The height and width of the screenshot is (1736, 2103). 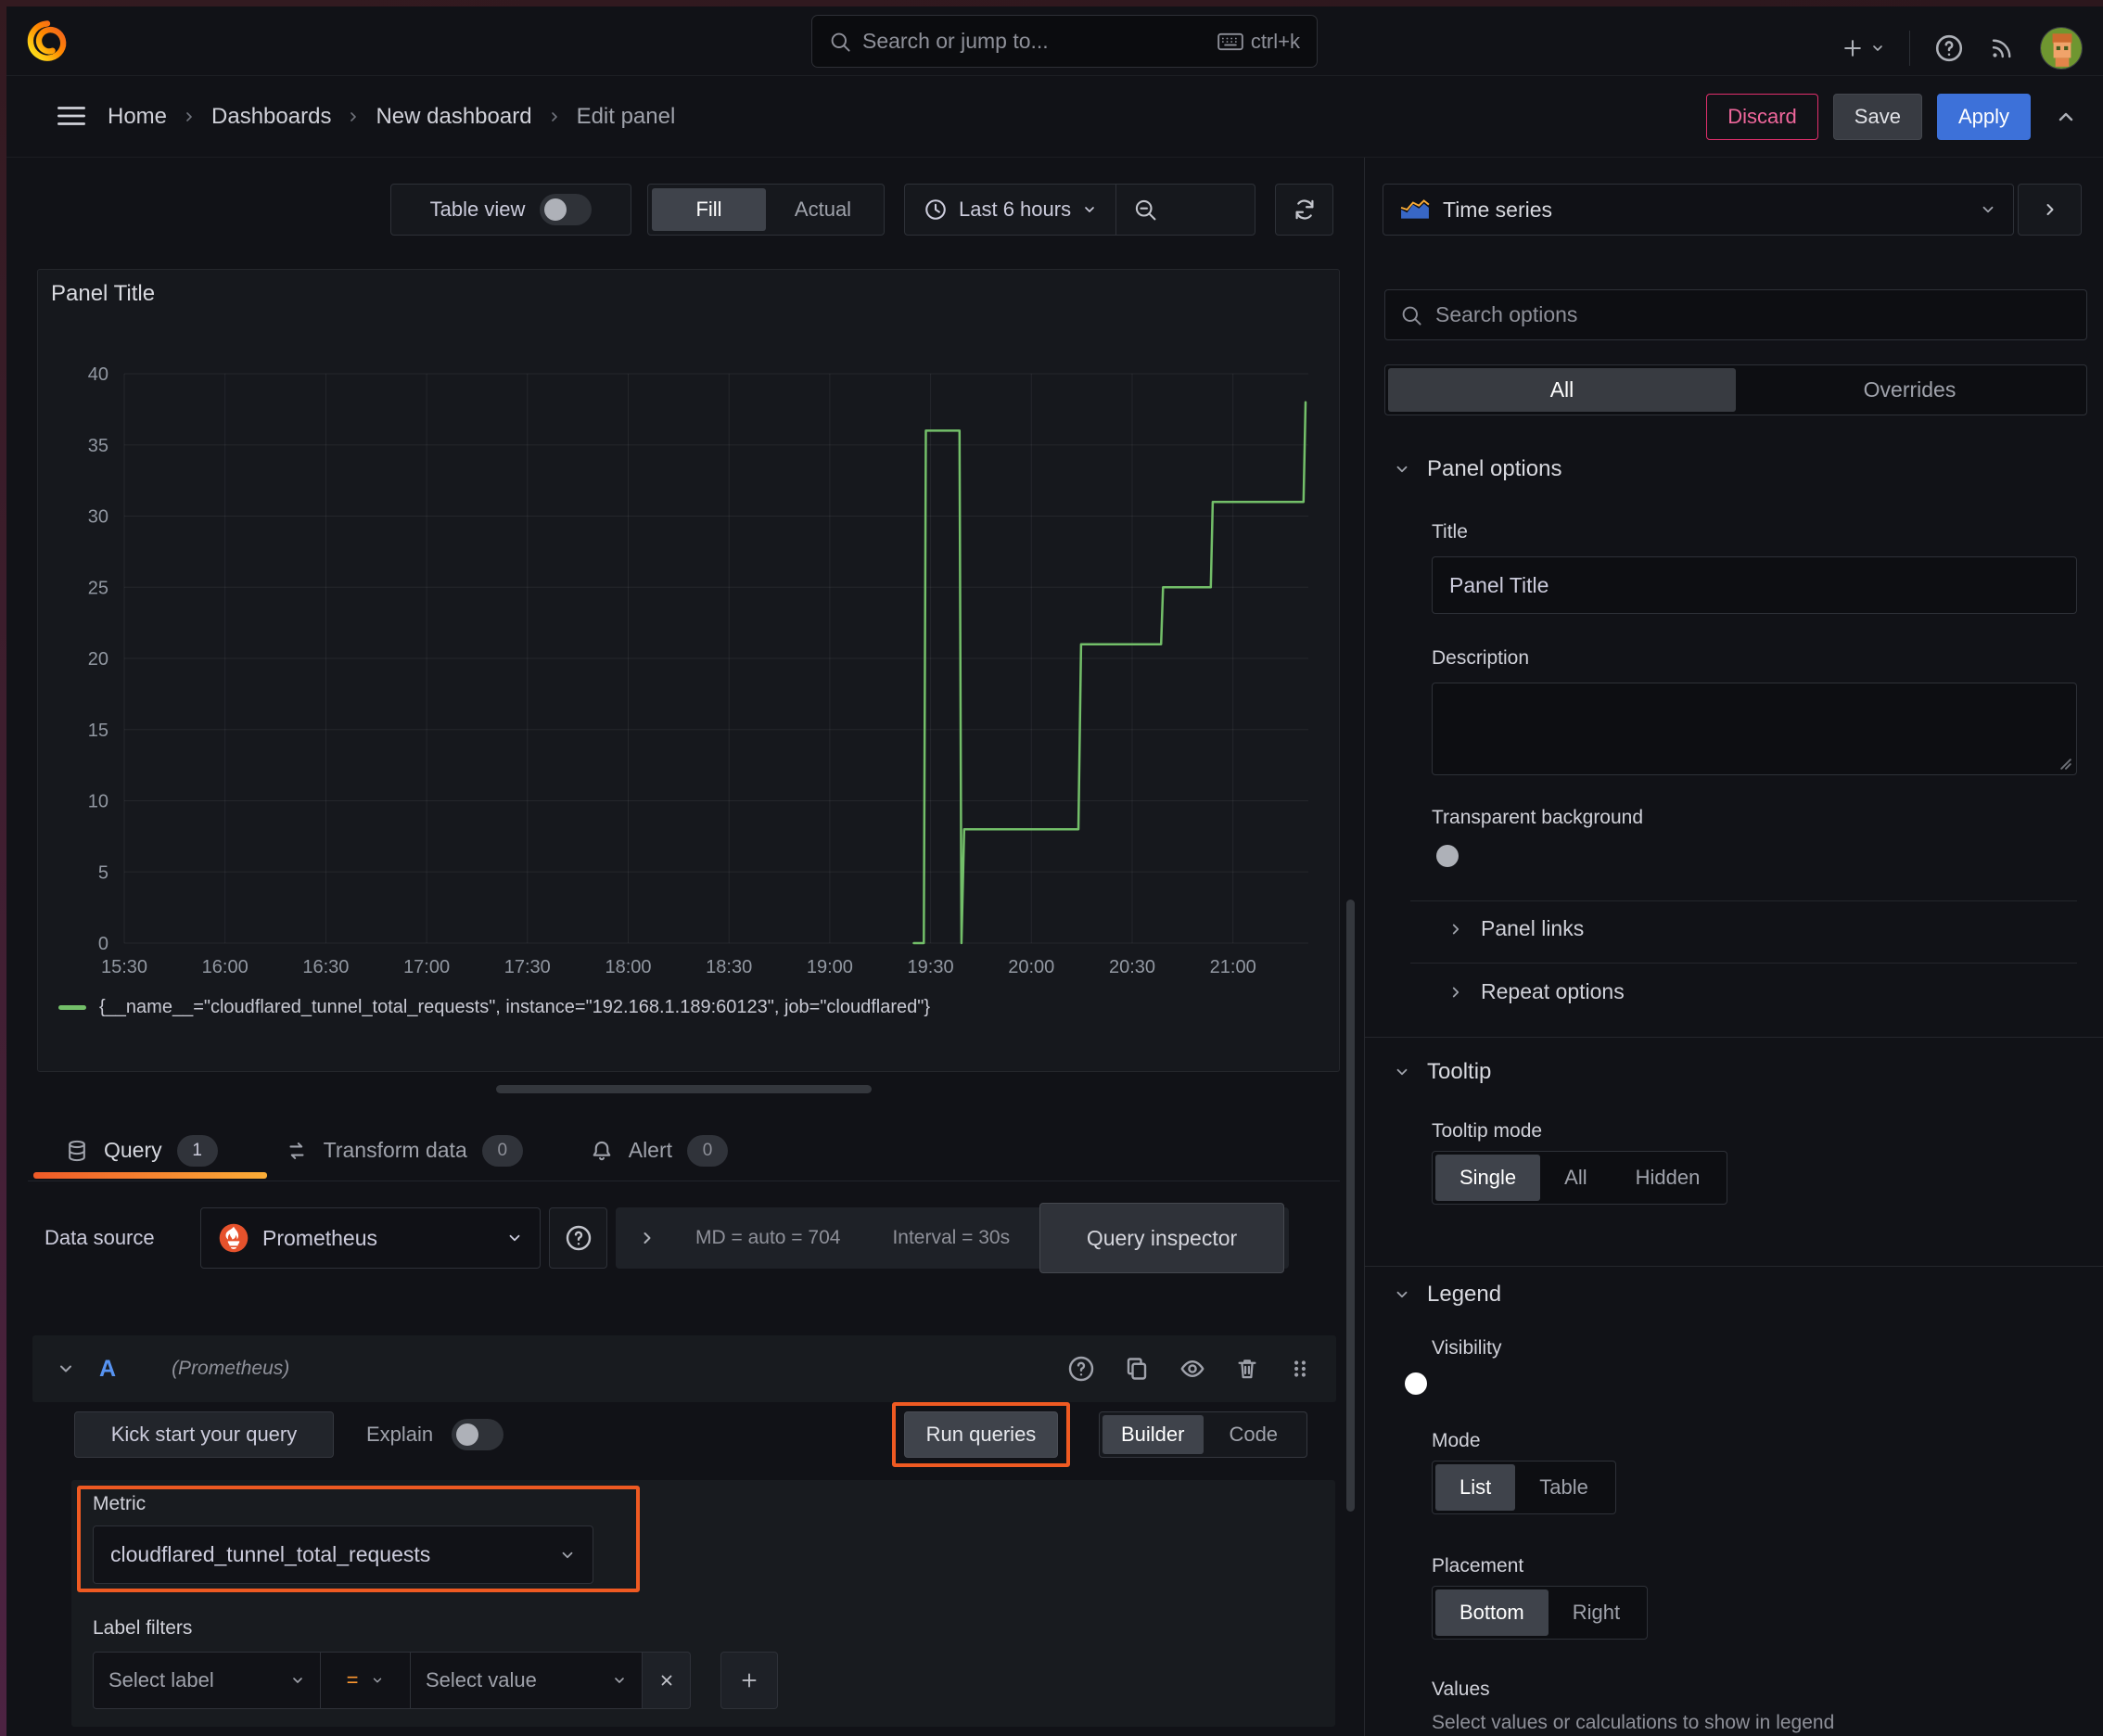 I want to click on operator-value: =, so click(x=352, y=1679).